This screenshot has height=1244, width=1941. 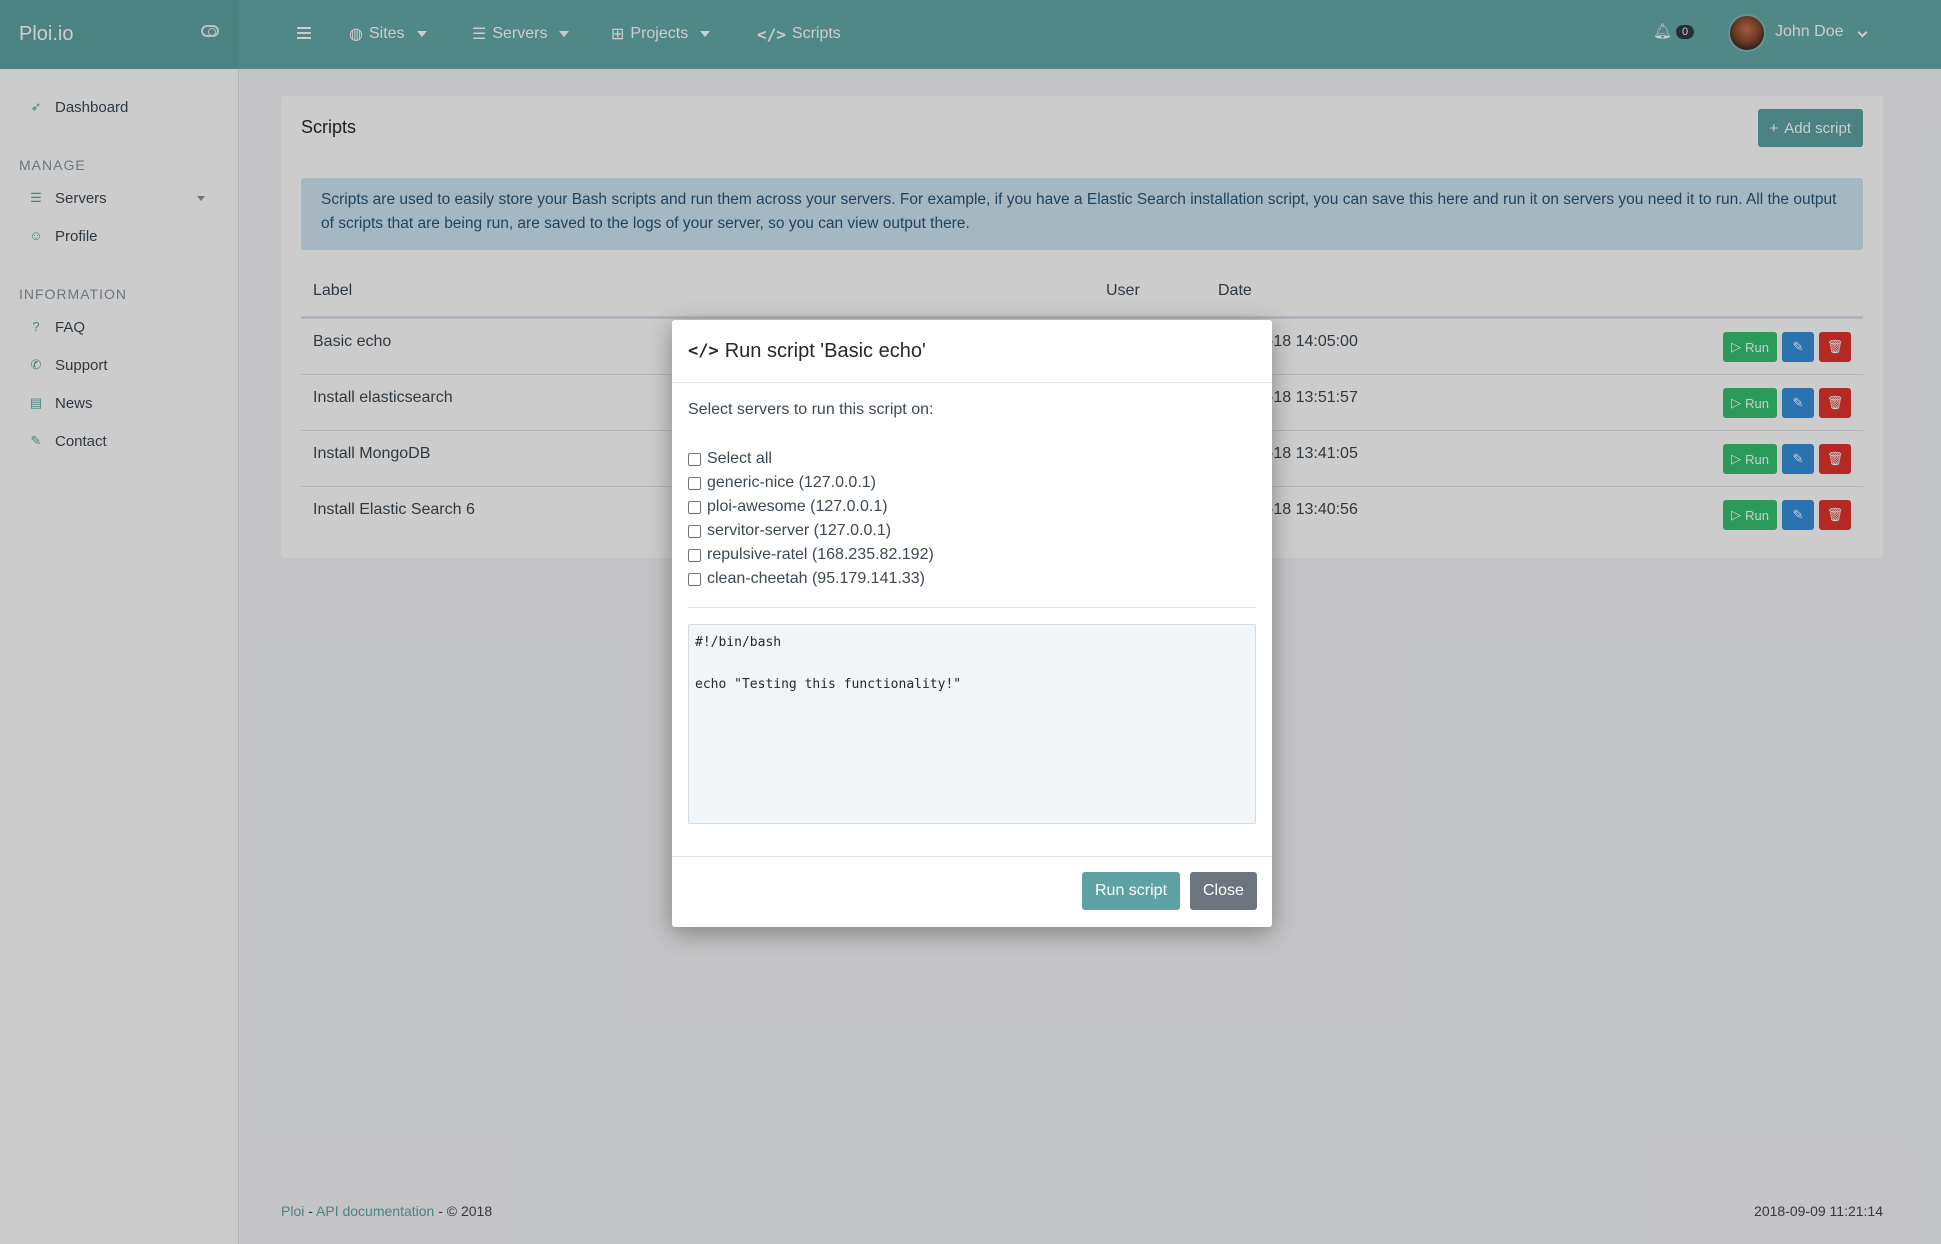 I want to click on server-checkbox: generic-nice (127.0.0.1), so click(x=811, y=483).